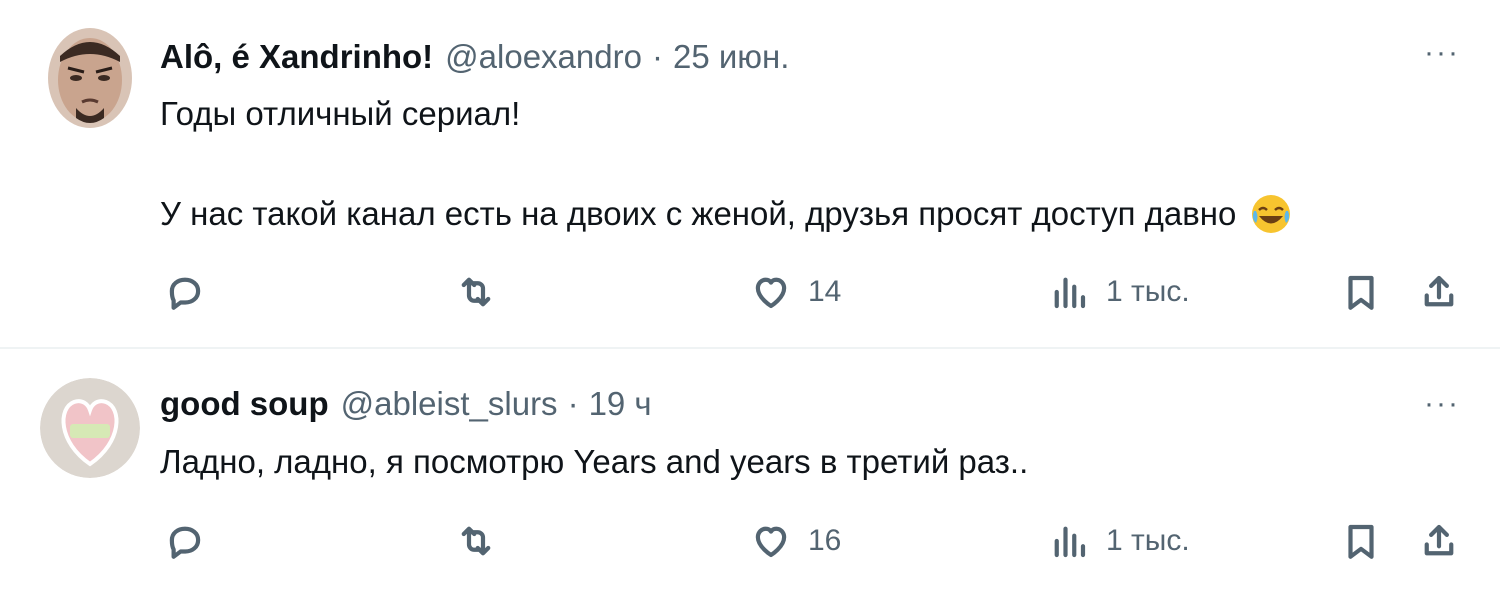 This screenshot has height=594, width=1500. Describe the element at coordinates (449, 404) in the screenshot. I see `author-handle: @ableist_slurs` at that location.